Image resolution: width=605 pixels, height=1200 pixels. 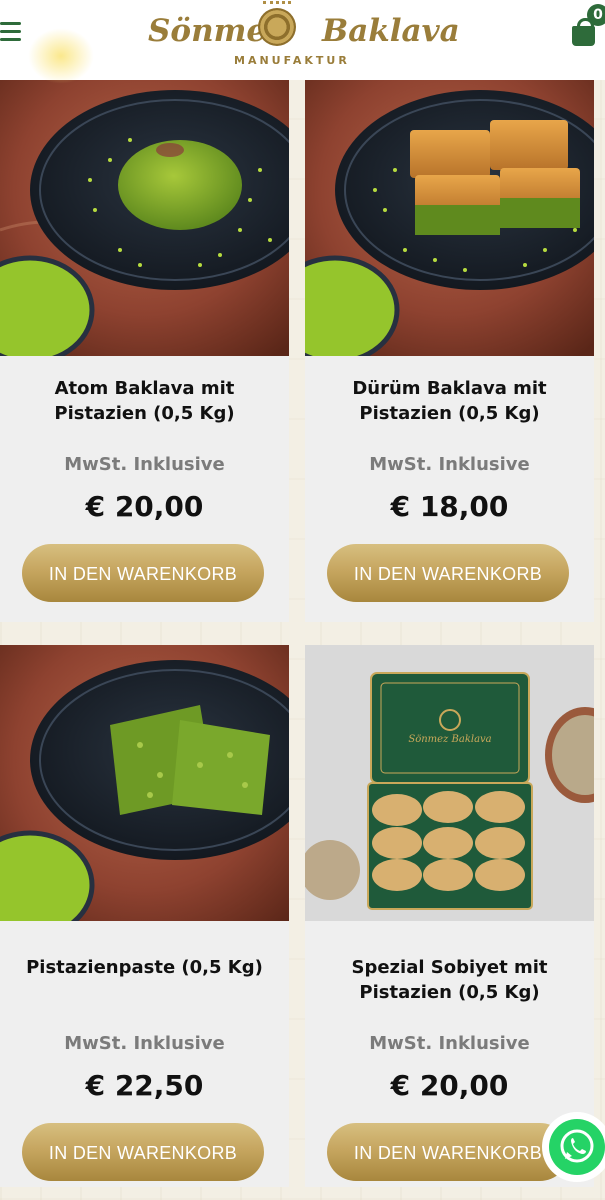 What do you see at coordinates (449, 783) in the screenshot?
I see `product-image-spezial-sobiyet: Sönmez Baklava` at bounding box center [449, 783].